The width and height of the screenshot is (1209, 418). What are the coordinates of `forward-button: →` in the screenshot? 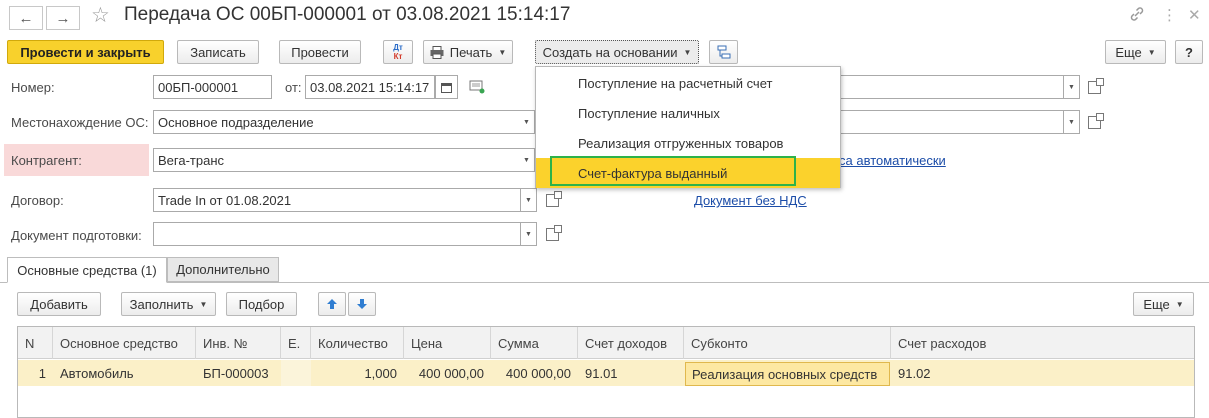 It's located at (63, 18).